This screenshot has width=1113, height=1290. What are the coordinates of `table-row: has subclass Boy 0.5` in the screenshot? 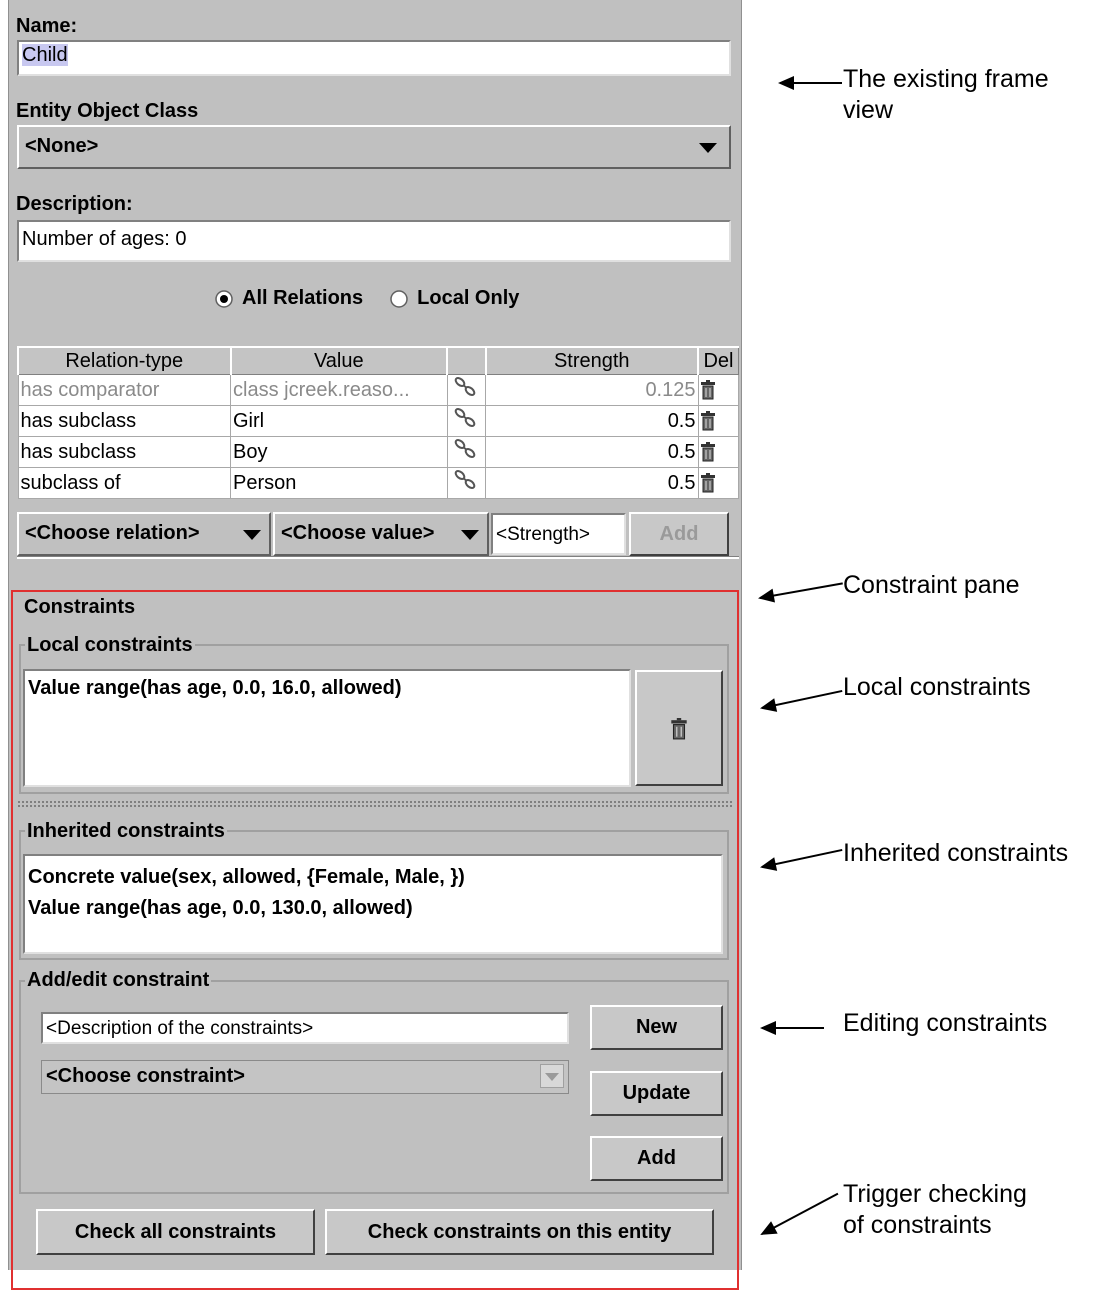 It's located at (378, 452).